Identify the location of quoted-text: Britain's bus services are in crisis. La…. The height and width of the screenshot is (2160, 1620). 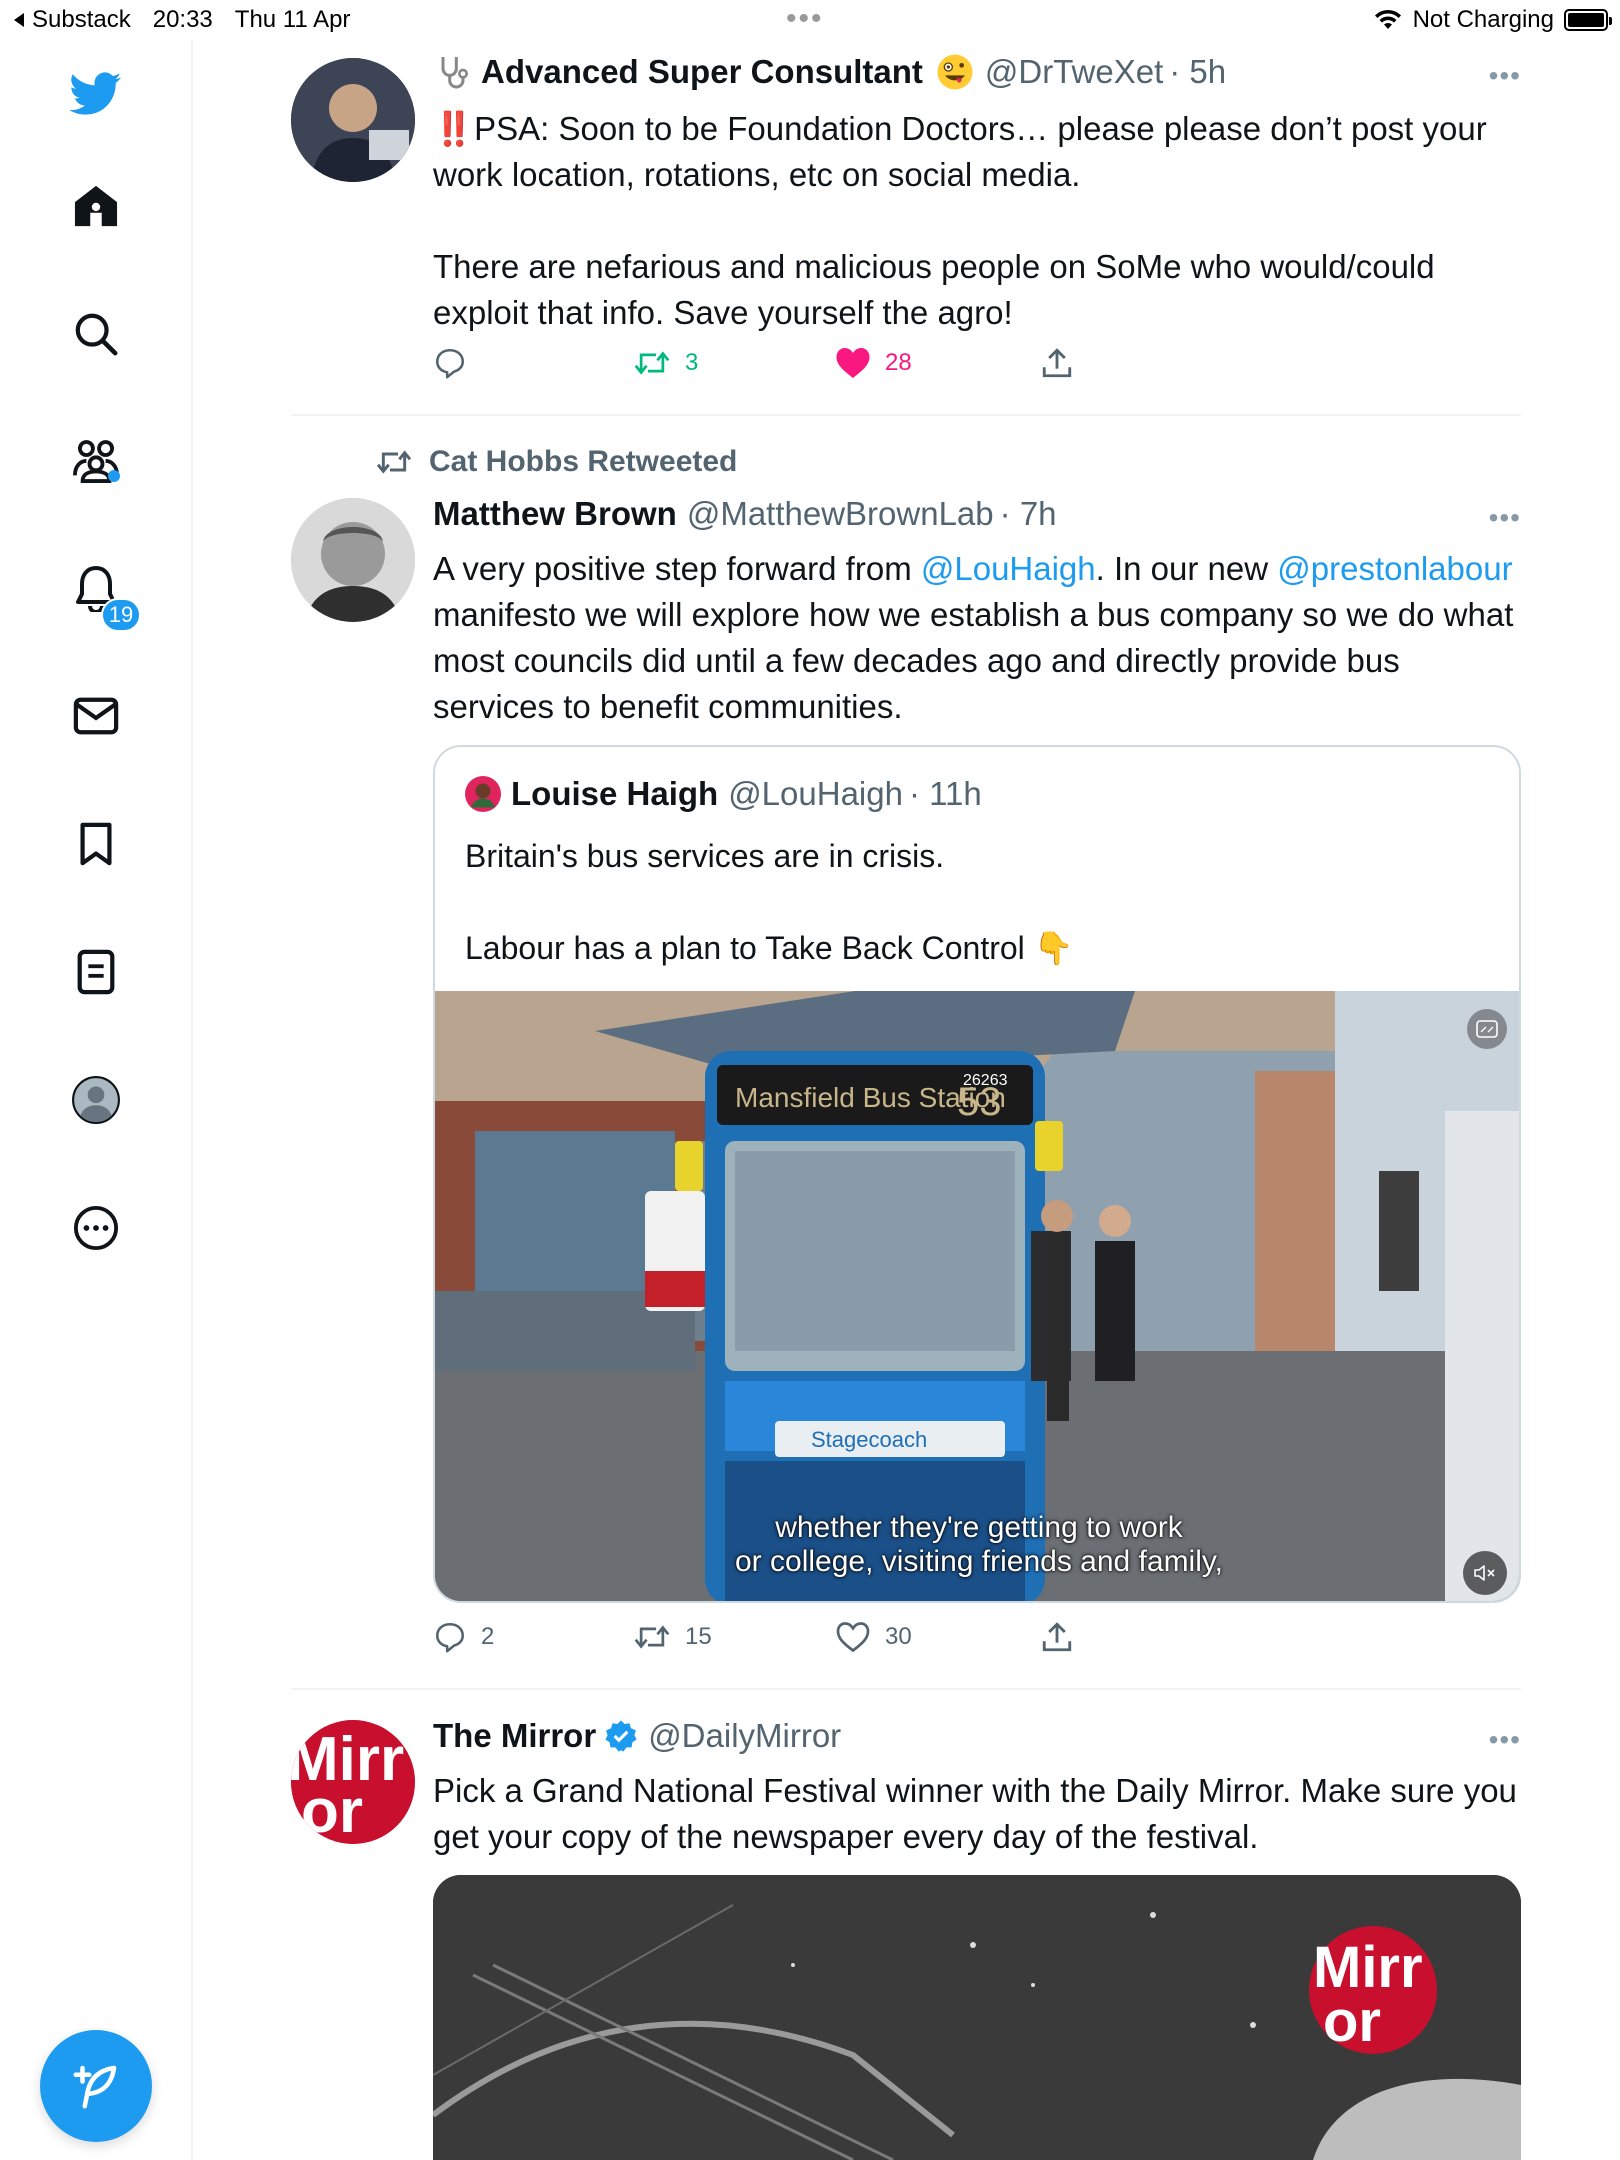
(769, 902).